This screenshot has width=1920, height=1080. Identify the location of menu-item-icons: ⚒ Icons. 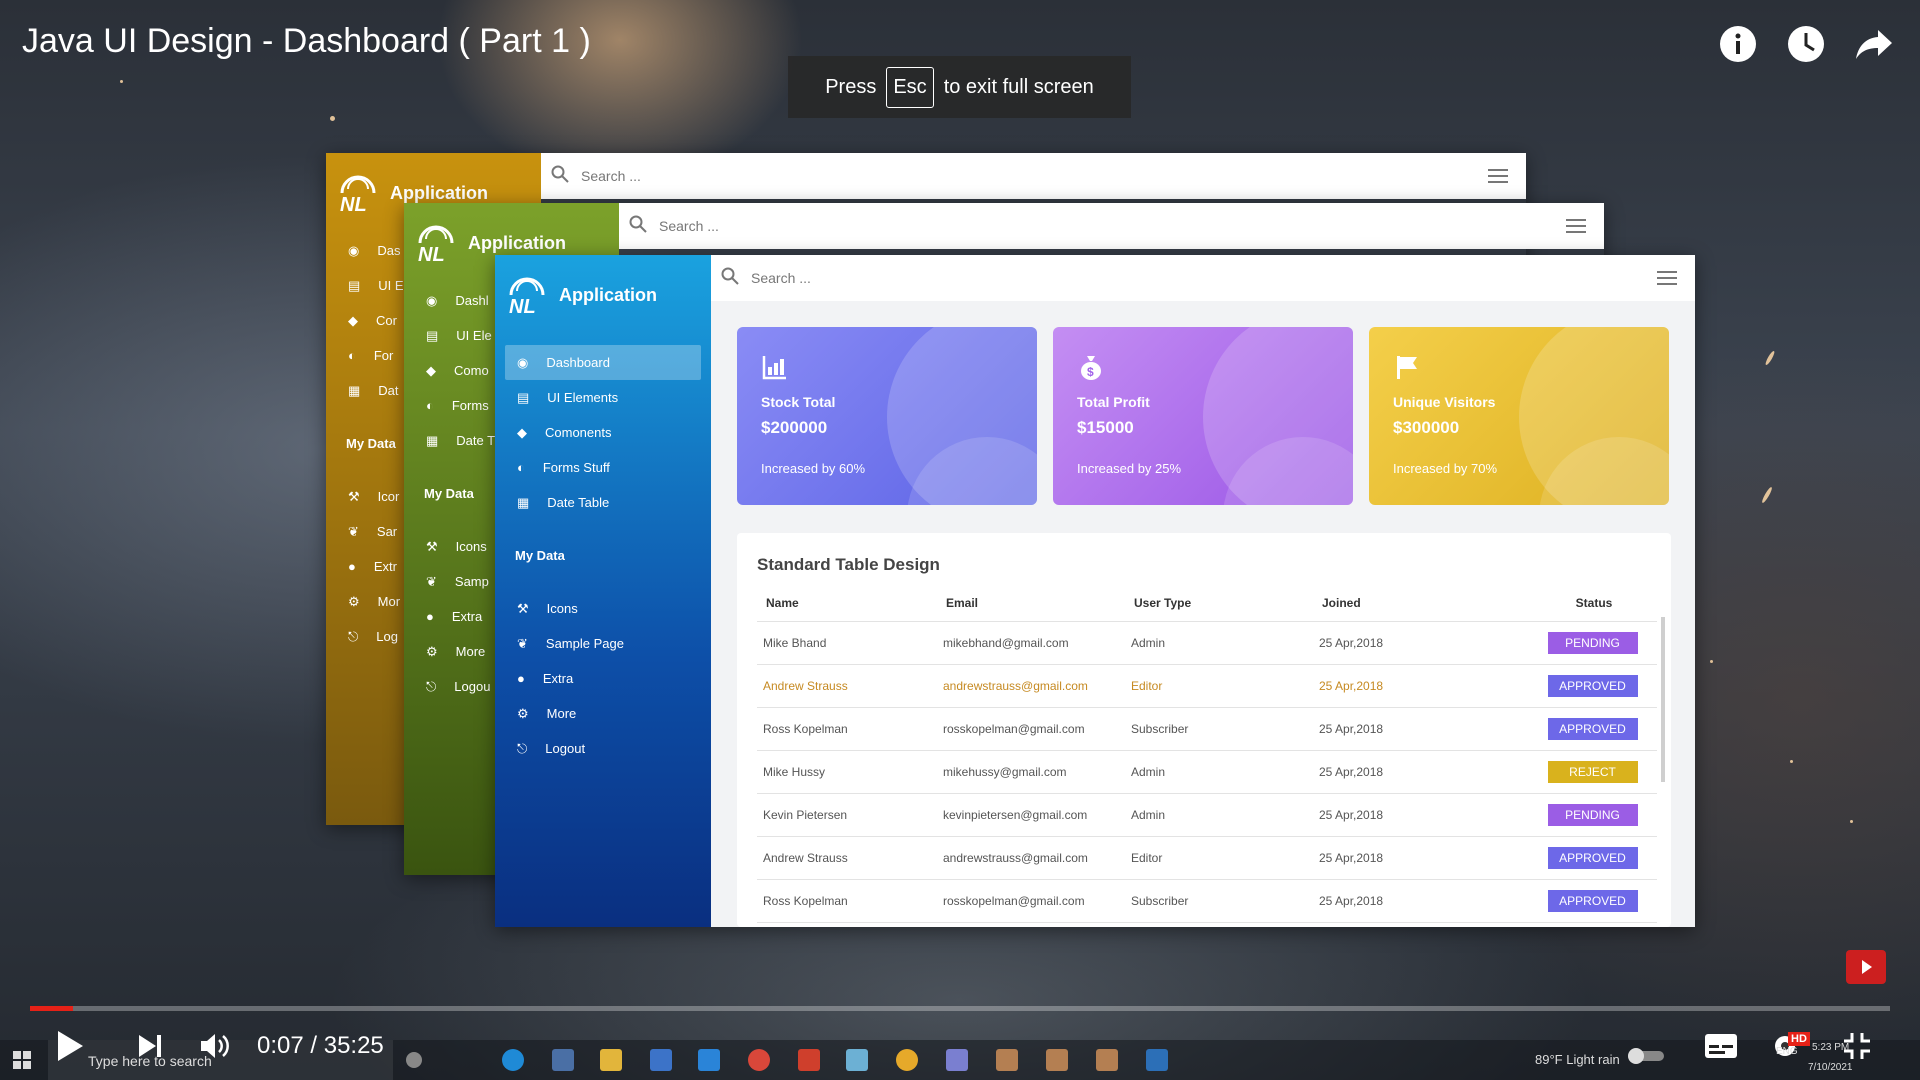
(603, 608).